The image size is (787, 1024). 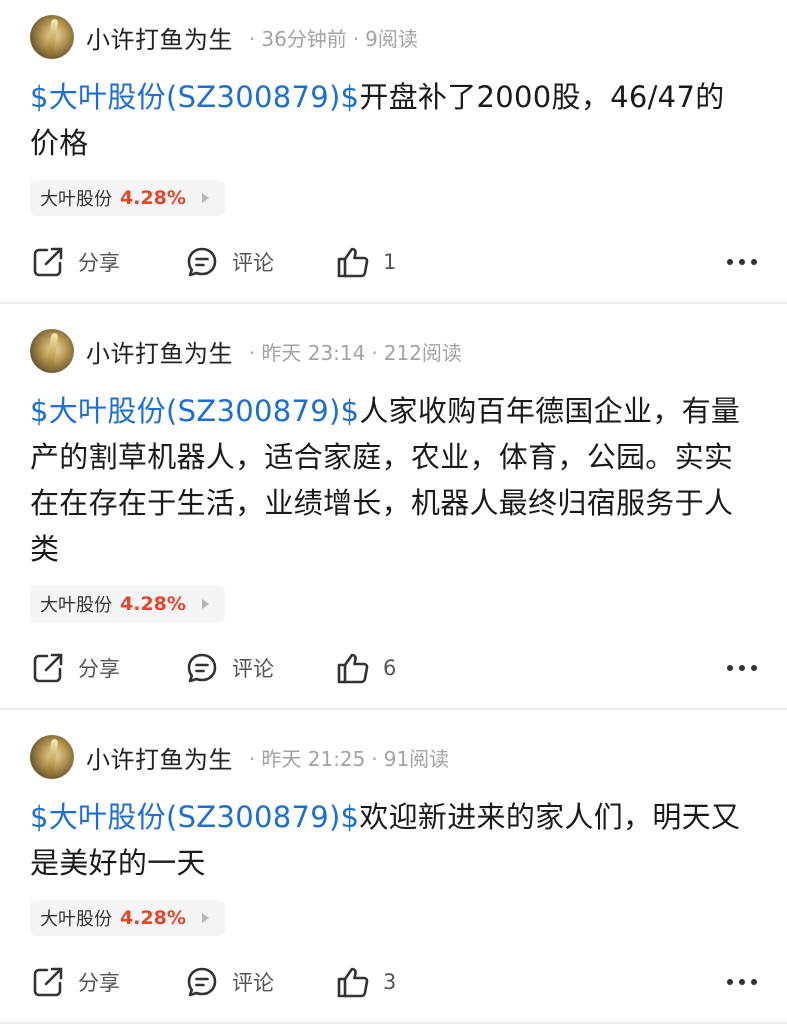 What do you see at coordinates (416, 758) in the screenshot?
I see `read-count: 91阅读` at bounding box center [416, 758].